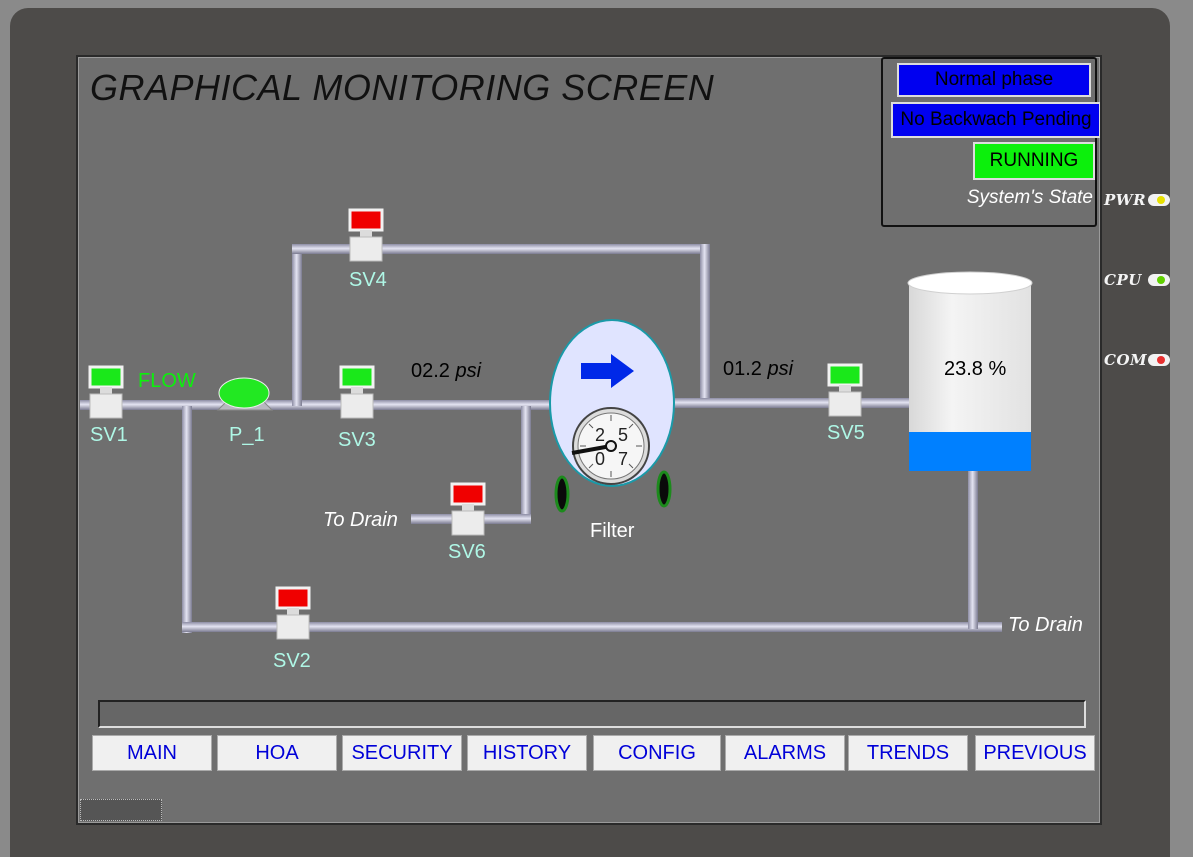 Image resolution: width=1193 pixels, height=857 pixels. I want to click on pump-icon, so click(245, 394).